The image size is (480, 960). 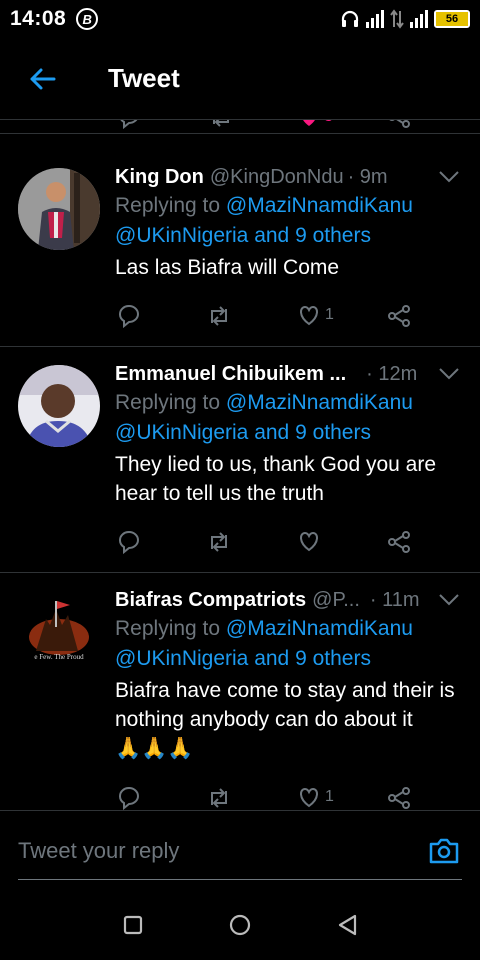 I want to click on avatar-caption: e Few. The Proud, so click(x=59, y=657).